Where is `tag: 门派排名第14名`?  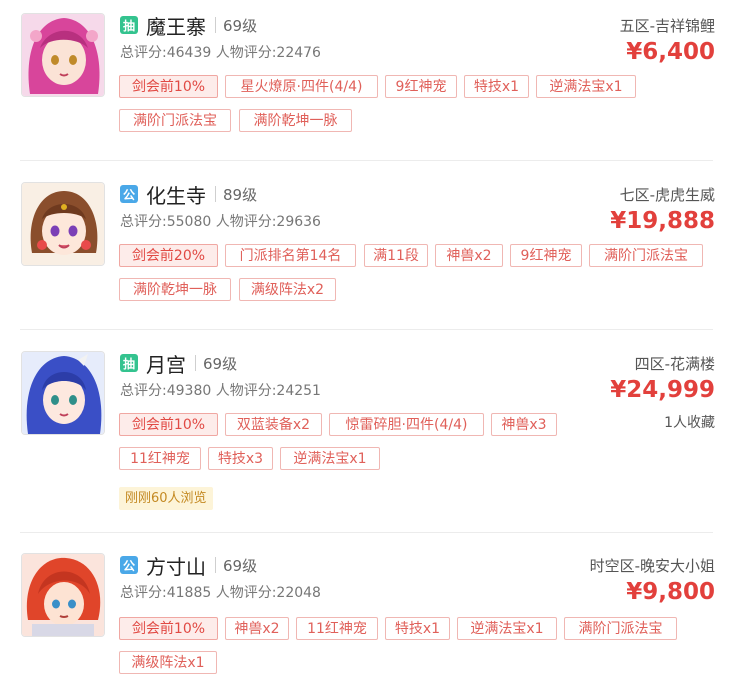 tag: 门派排名第14名 is located at coordinates (290, 255).